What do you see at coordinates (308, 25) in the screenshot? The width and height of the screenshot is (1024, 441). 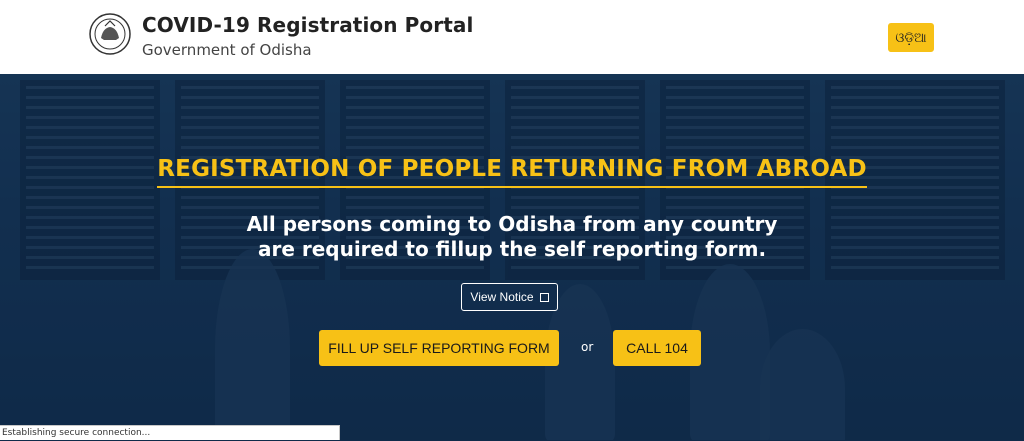 I see `site-title: COVID-19 Registration Portal` at bounding box center [308, 25].